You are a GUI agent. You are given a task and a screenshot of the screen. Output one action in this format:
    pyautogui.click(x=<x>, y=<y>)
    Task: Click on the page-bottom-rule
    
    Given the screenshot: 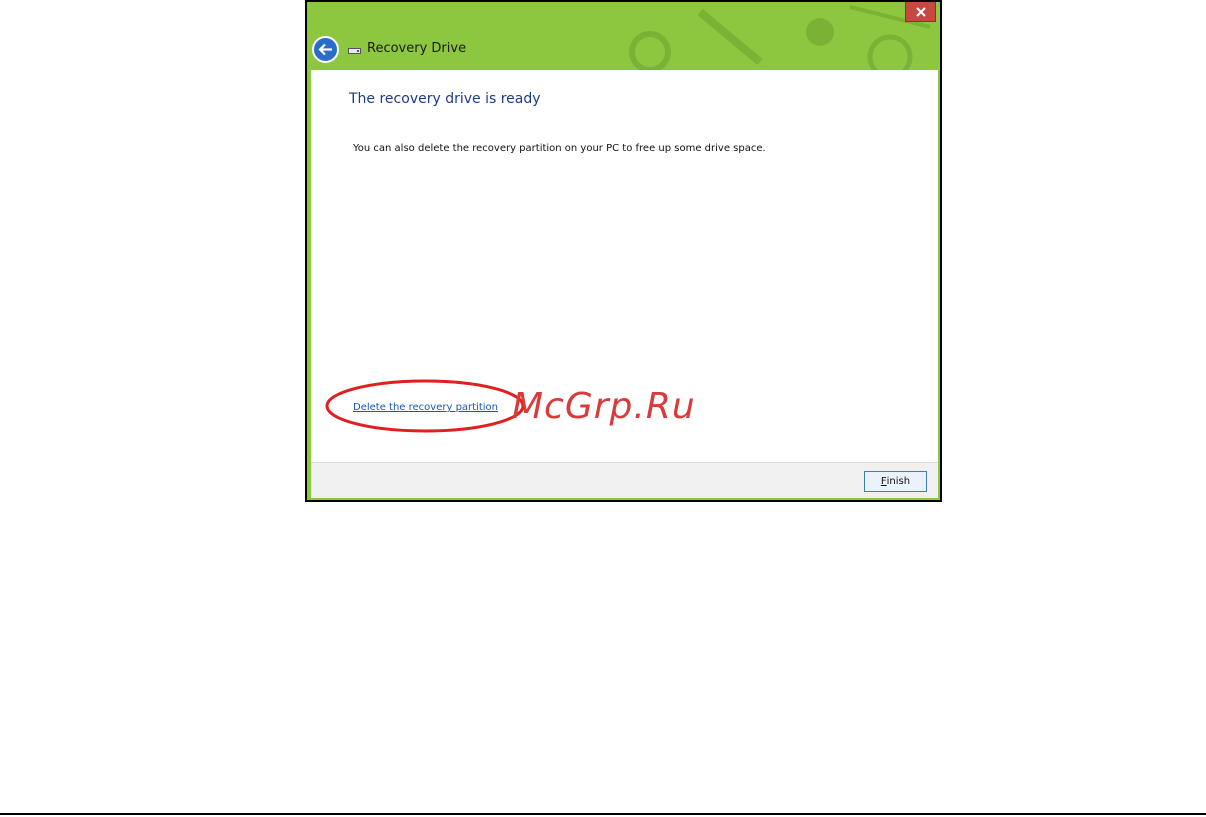 What is the action you would take?
    pyautogui.click(x=603, y=814)
    